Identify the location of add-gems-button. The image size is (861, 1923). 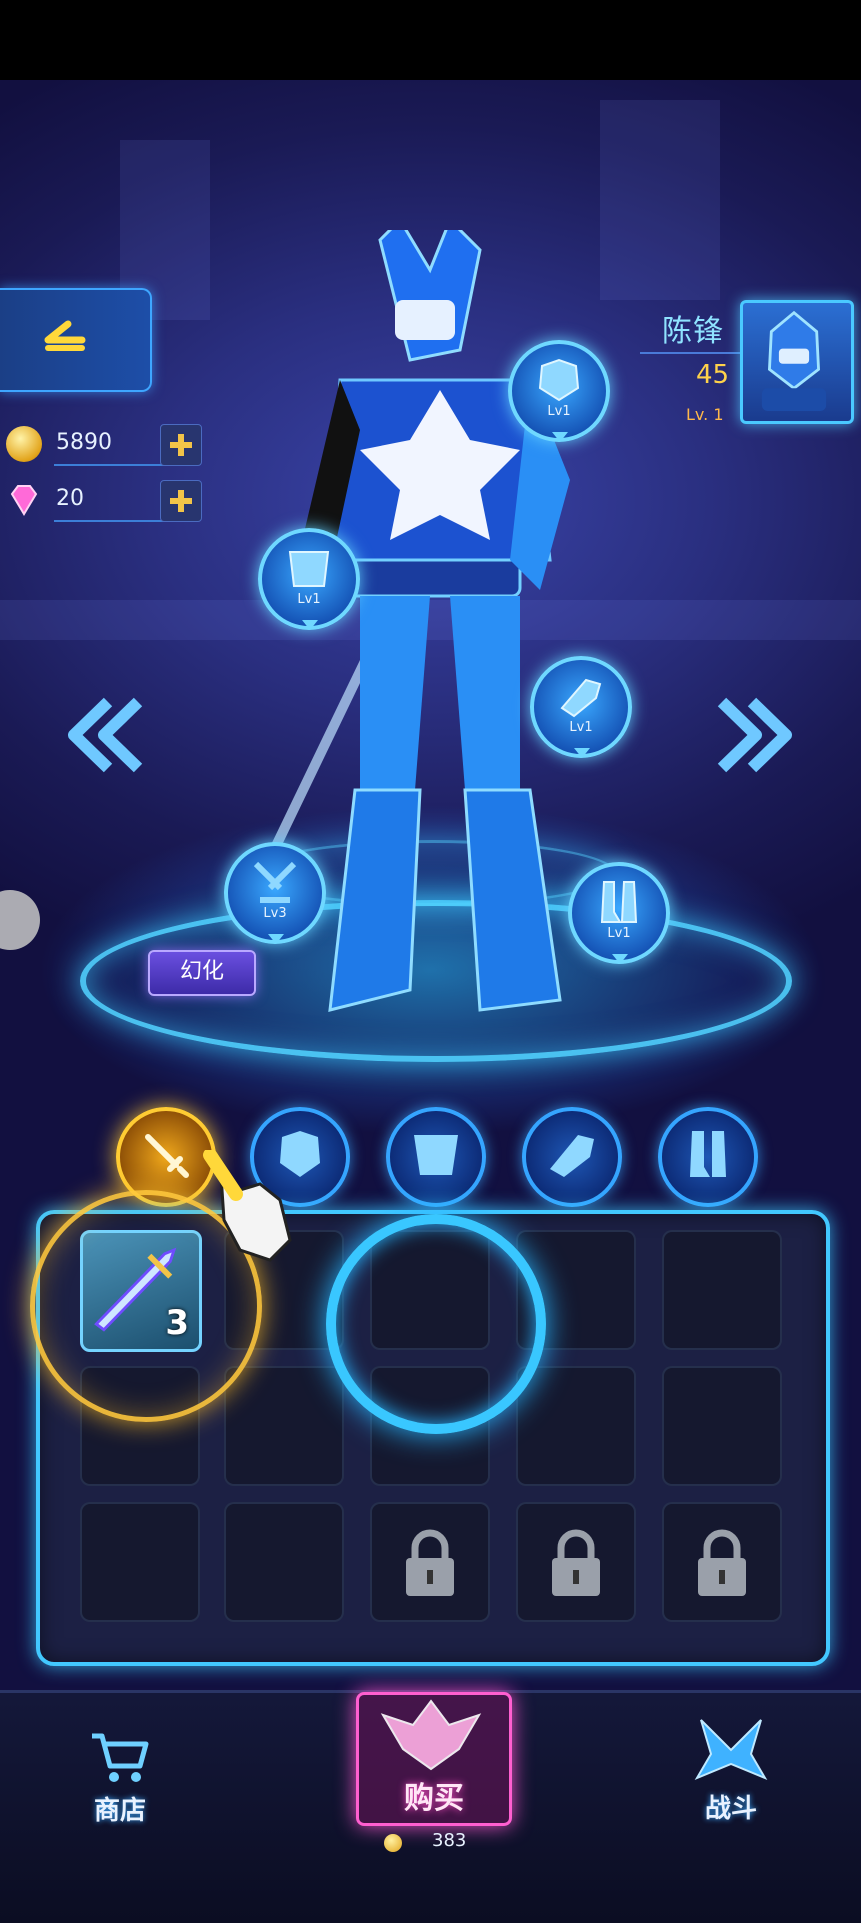
(181, 501).